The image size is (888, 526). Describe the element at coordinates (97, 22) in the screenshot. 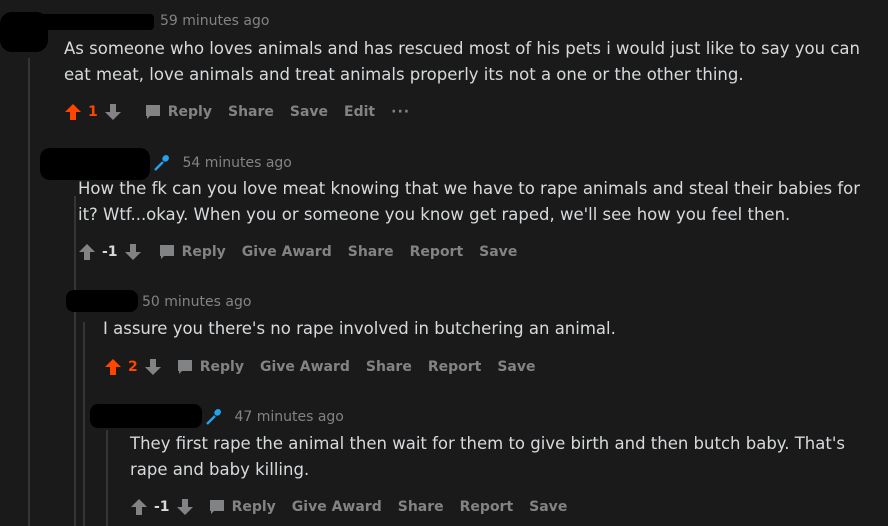

I see `redacted-username` at that location.